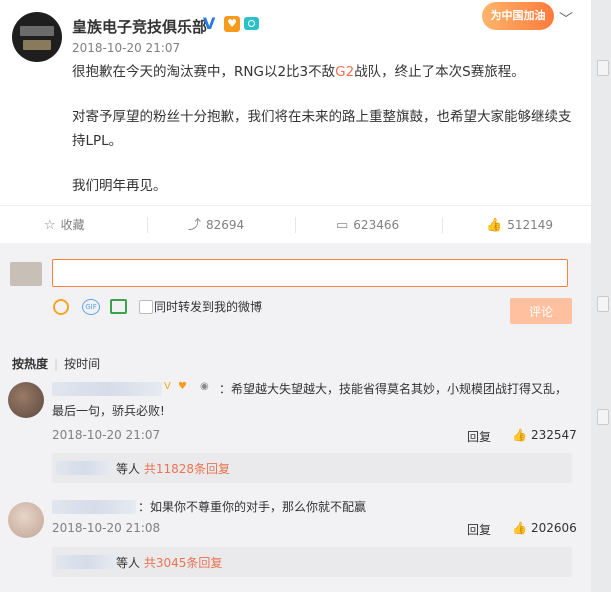  Describe the element at coordinates (209, 23) in the screenshot. I see `verified-v-icon: V` at that location.